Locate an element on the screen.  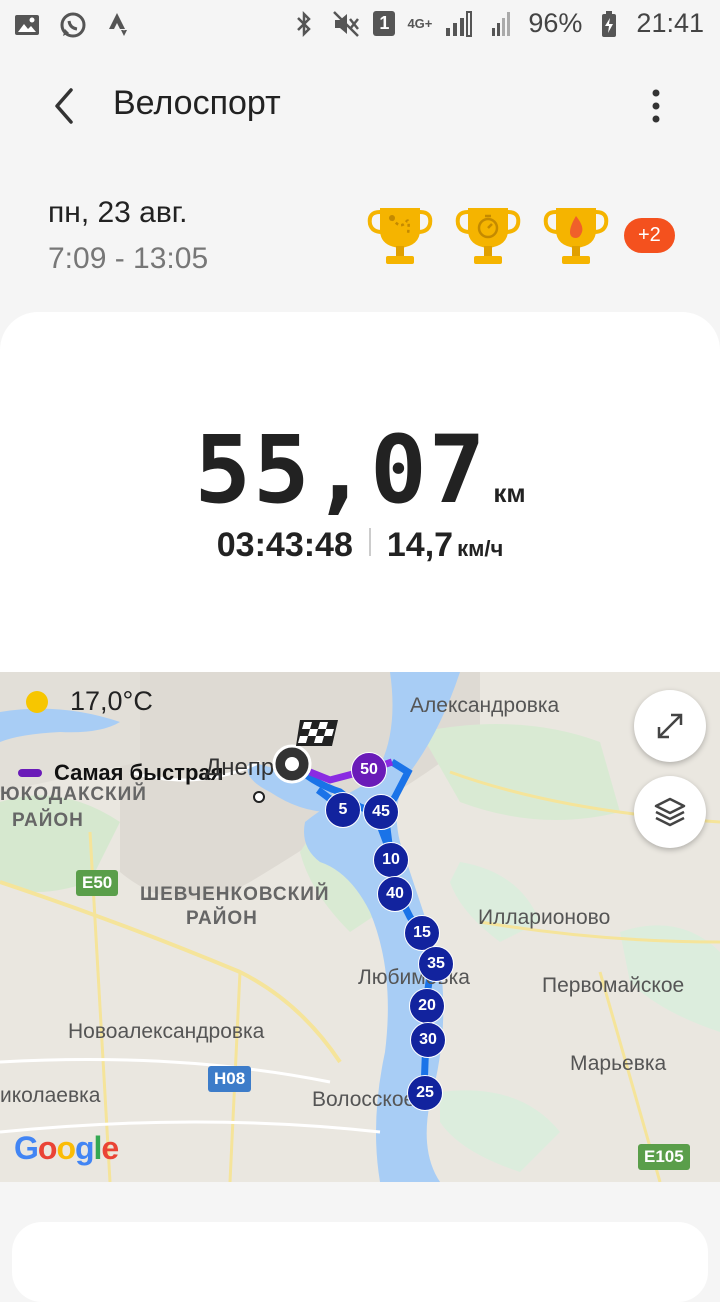
map-label-district-2: РАЙОН is located at coordinates (48, 820).